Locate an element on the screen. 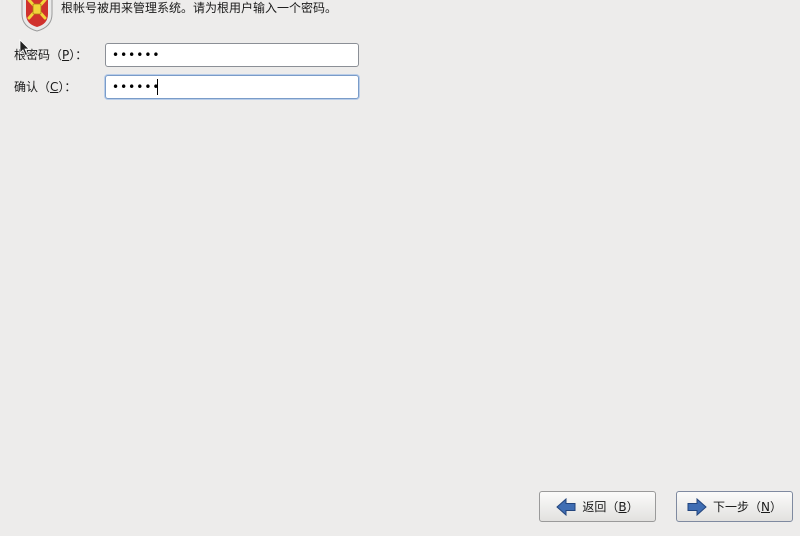 Image resolution: width=800 pixels, height=536 pixels. header: 根帐号被用来管理系统。请为根用户输入一个密码。 is located at coordinates (400, 20).